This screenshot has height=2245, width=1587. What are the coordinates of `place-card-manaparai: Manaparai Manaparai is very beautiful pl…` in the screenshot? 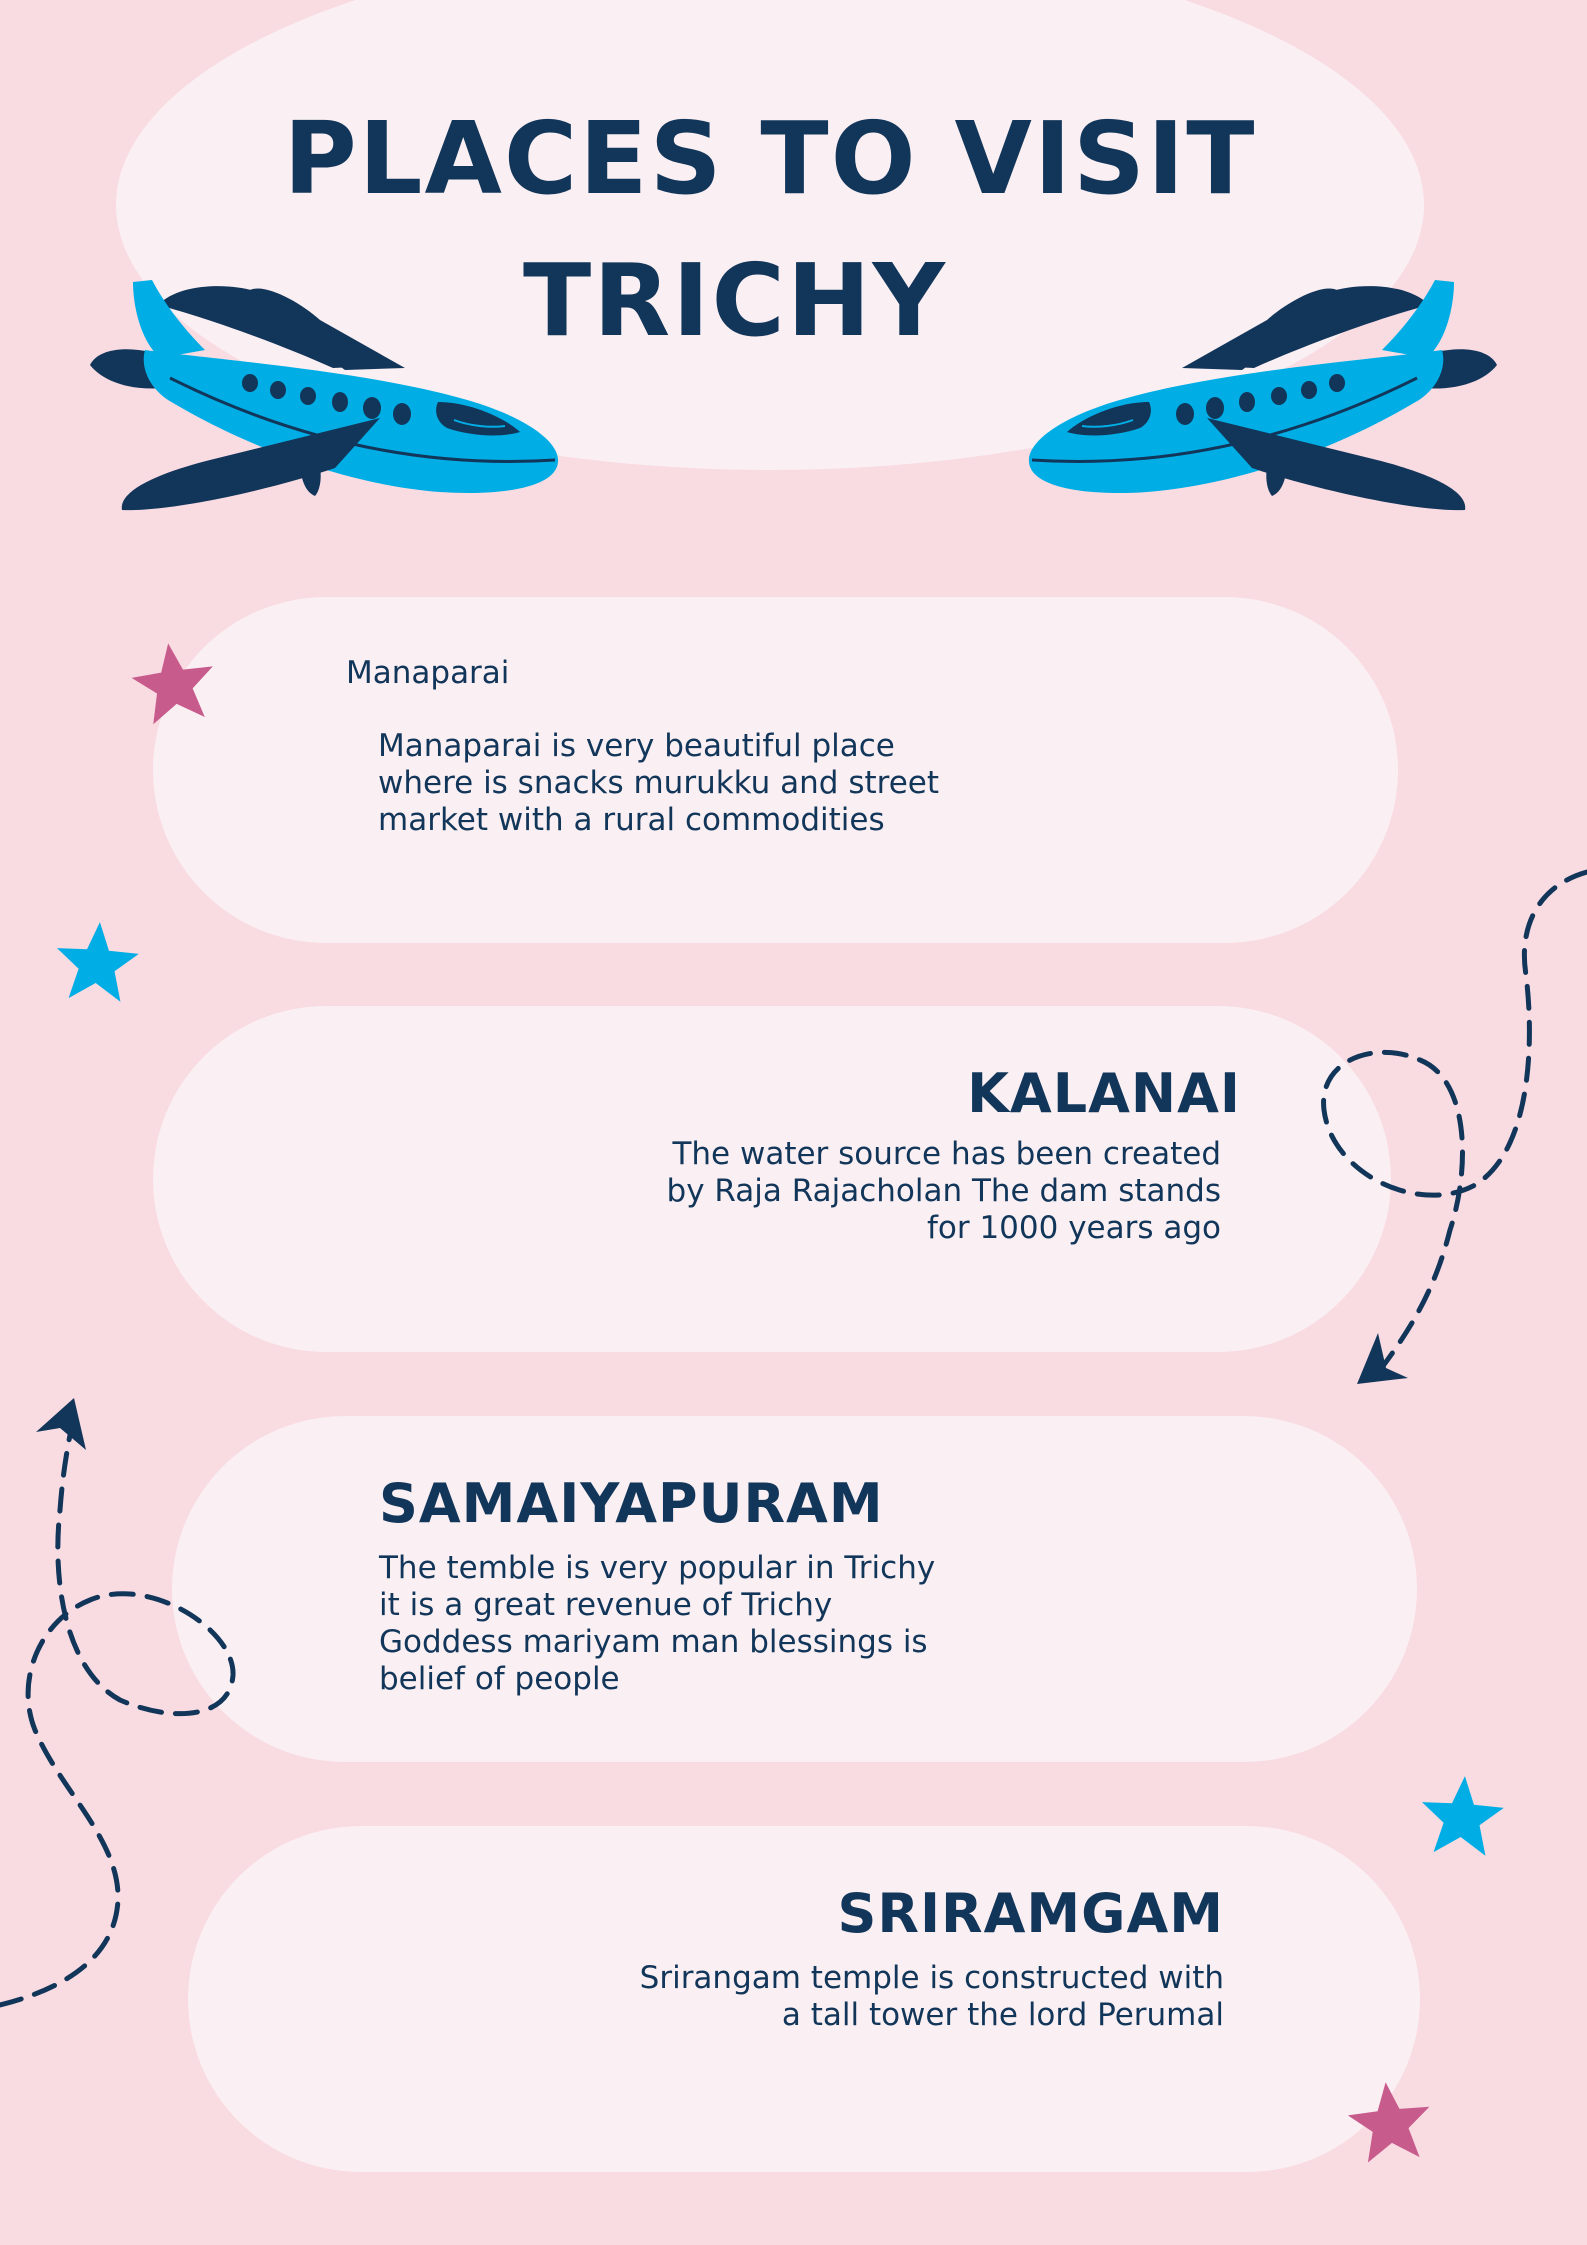 It's located at (775, 770).